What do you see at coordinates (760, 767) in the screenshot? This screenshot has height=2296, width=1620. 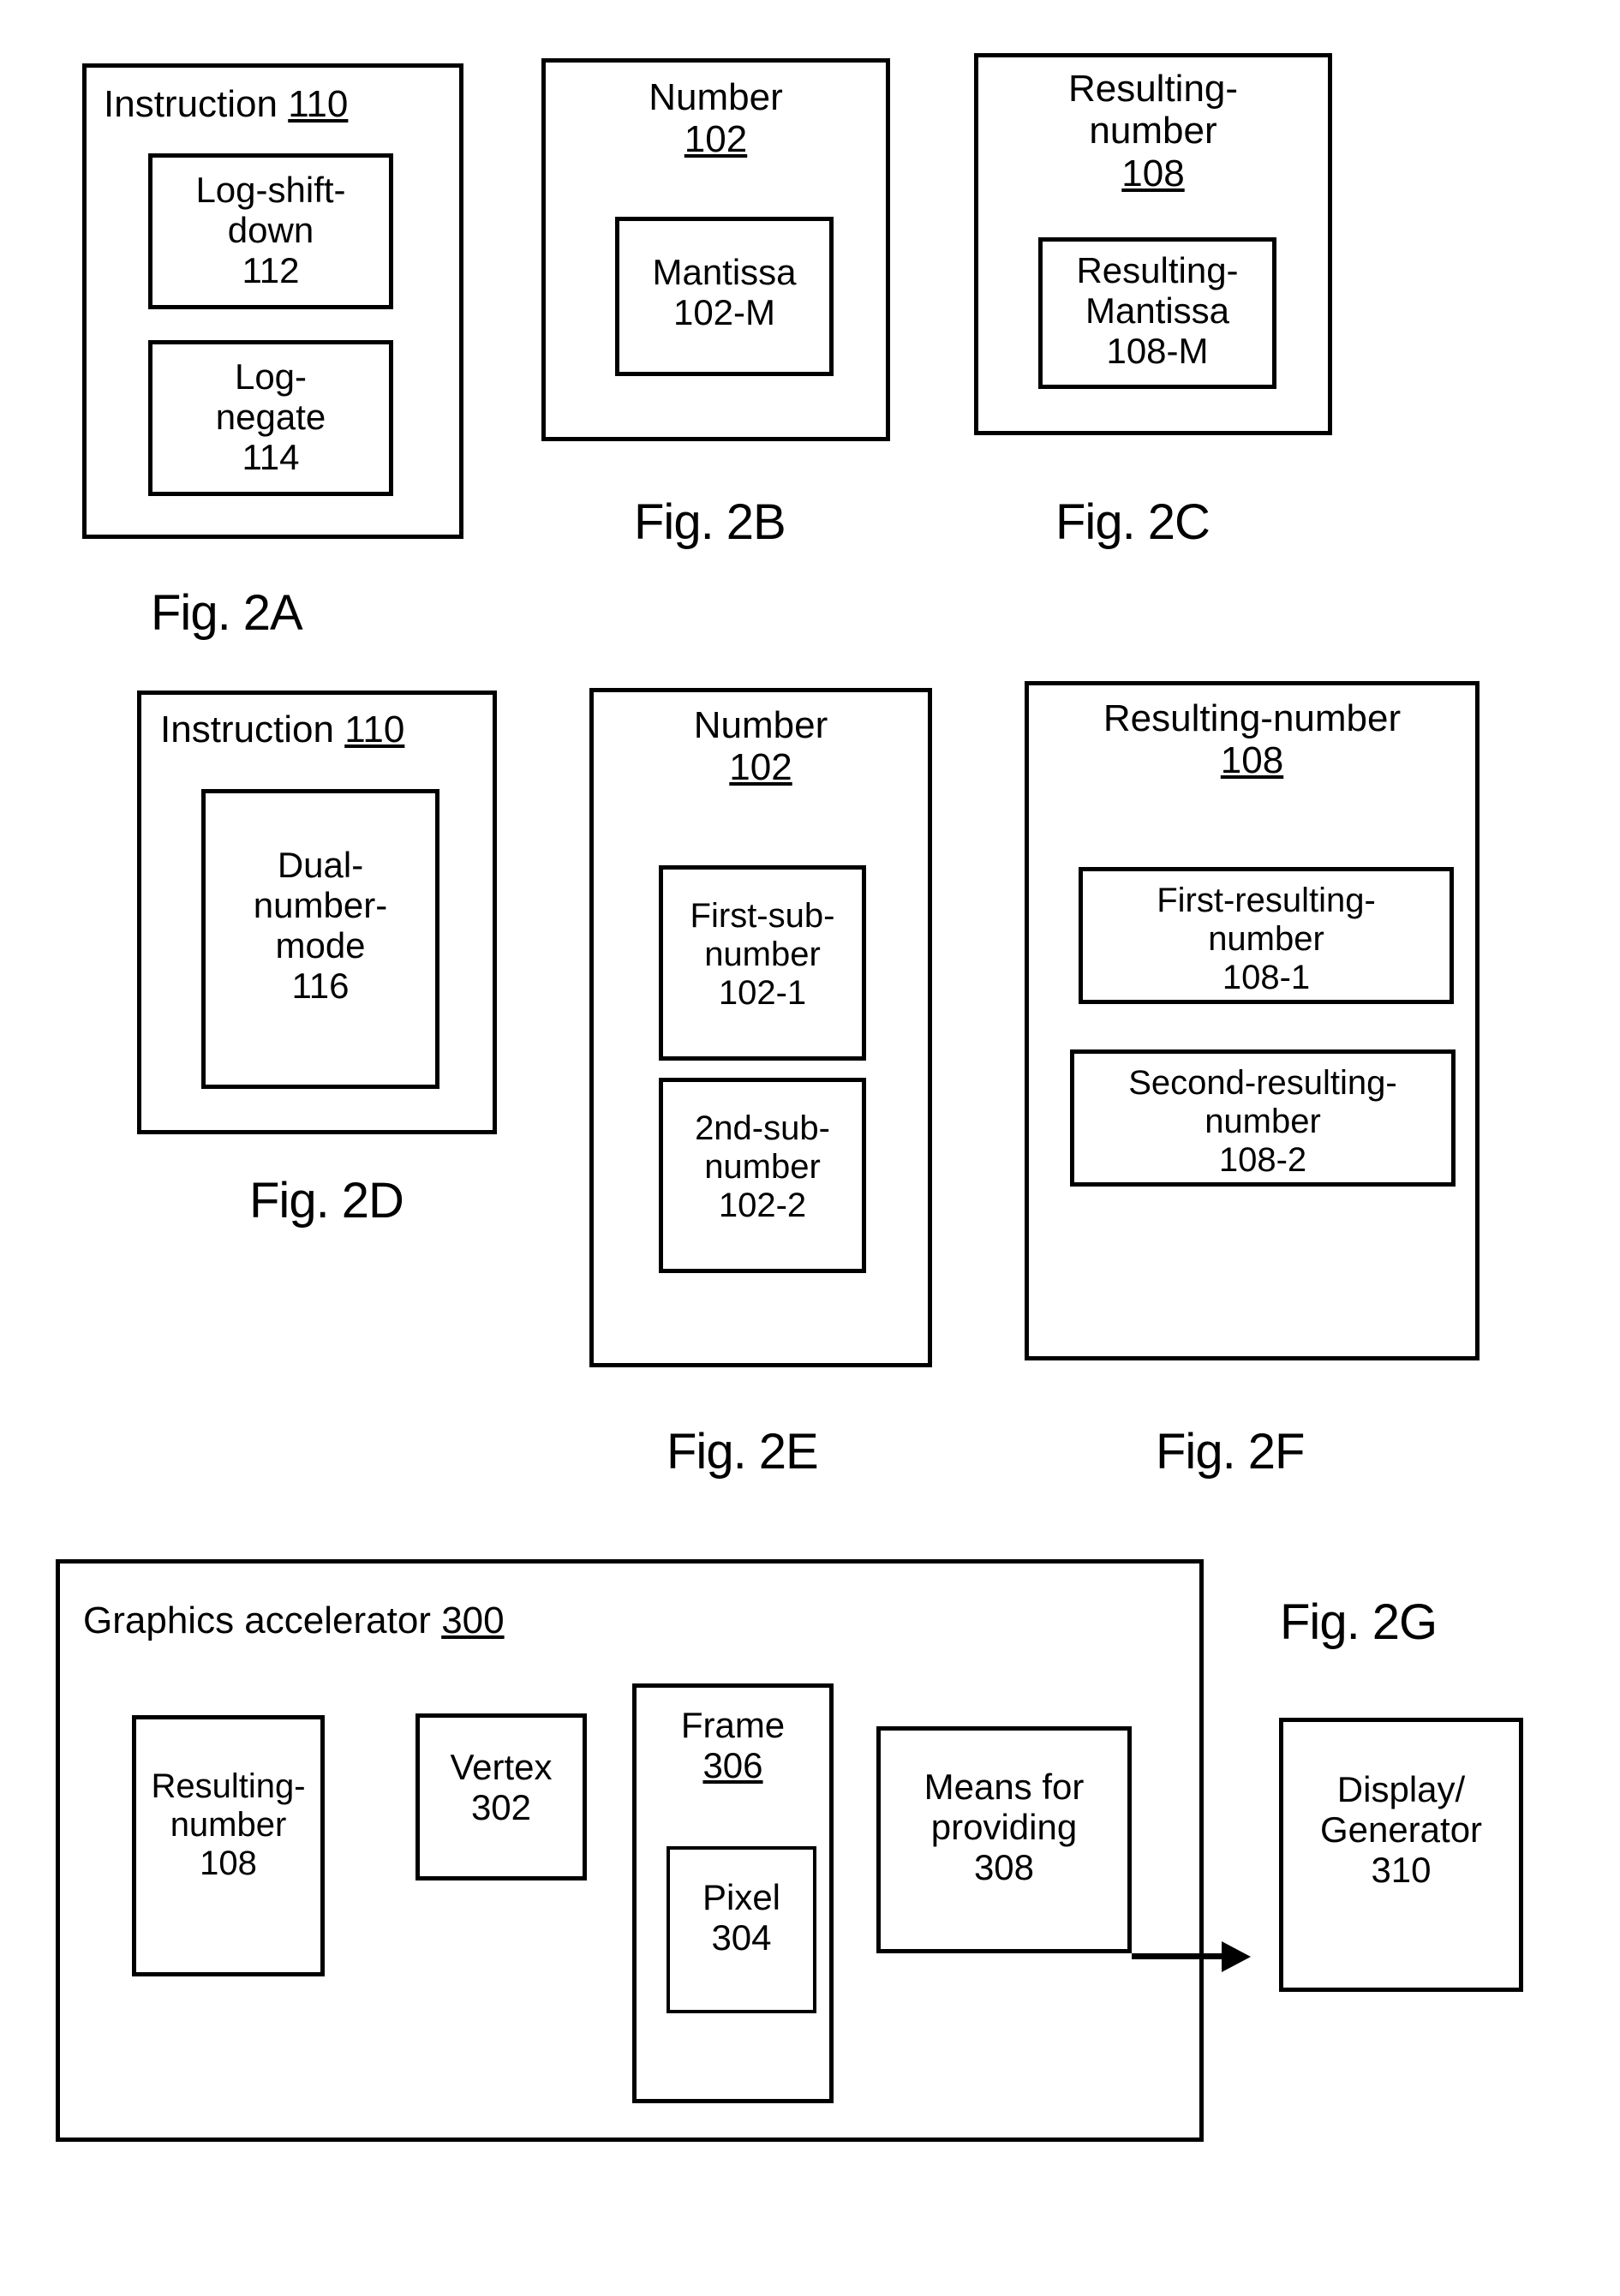 I see `fig2e-number-ref: 102` at bounding box center [760, 767].